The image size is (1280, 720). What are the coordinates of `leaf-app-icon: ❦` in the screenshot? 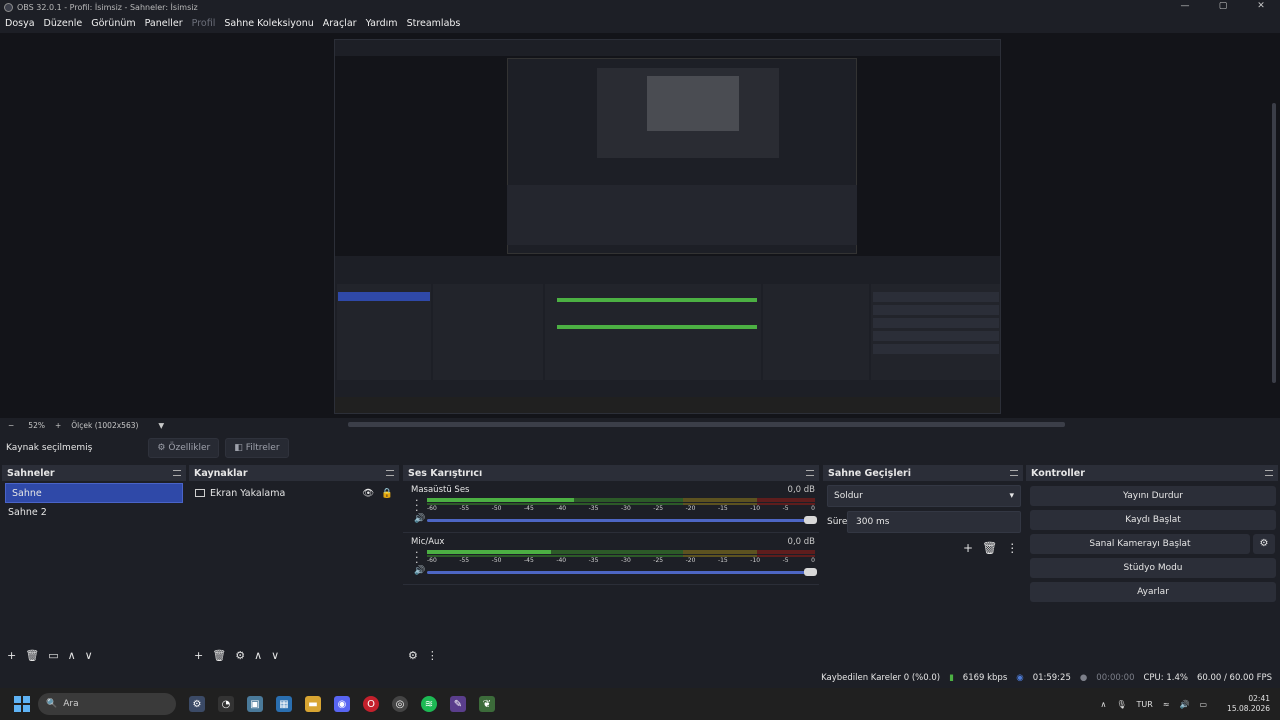 It's located at (487, 704).